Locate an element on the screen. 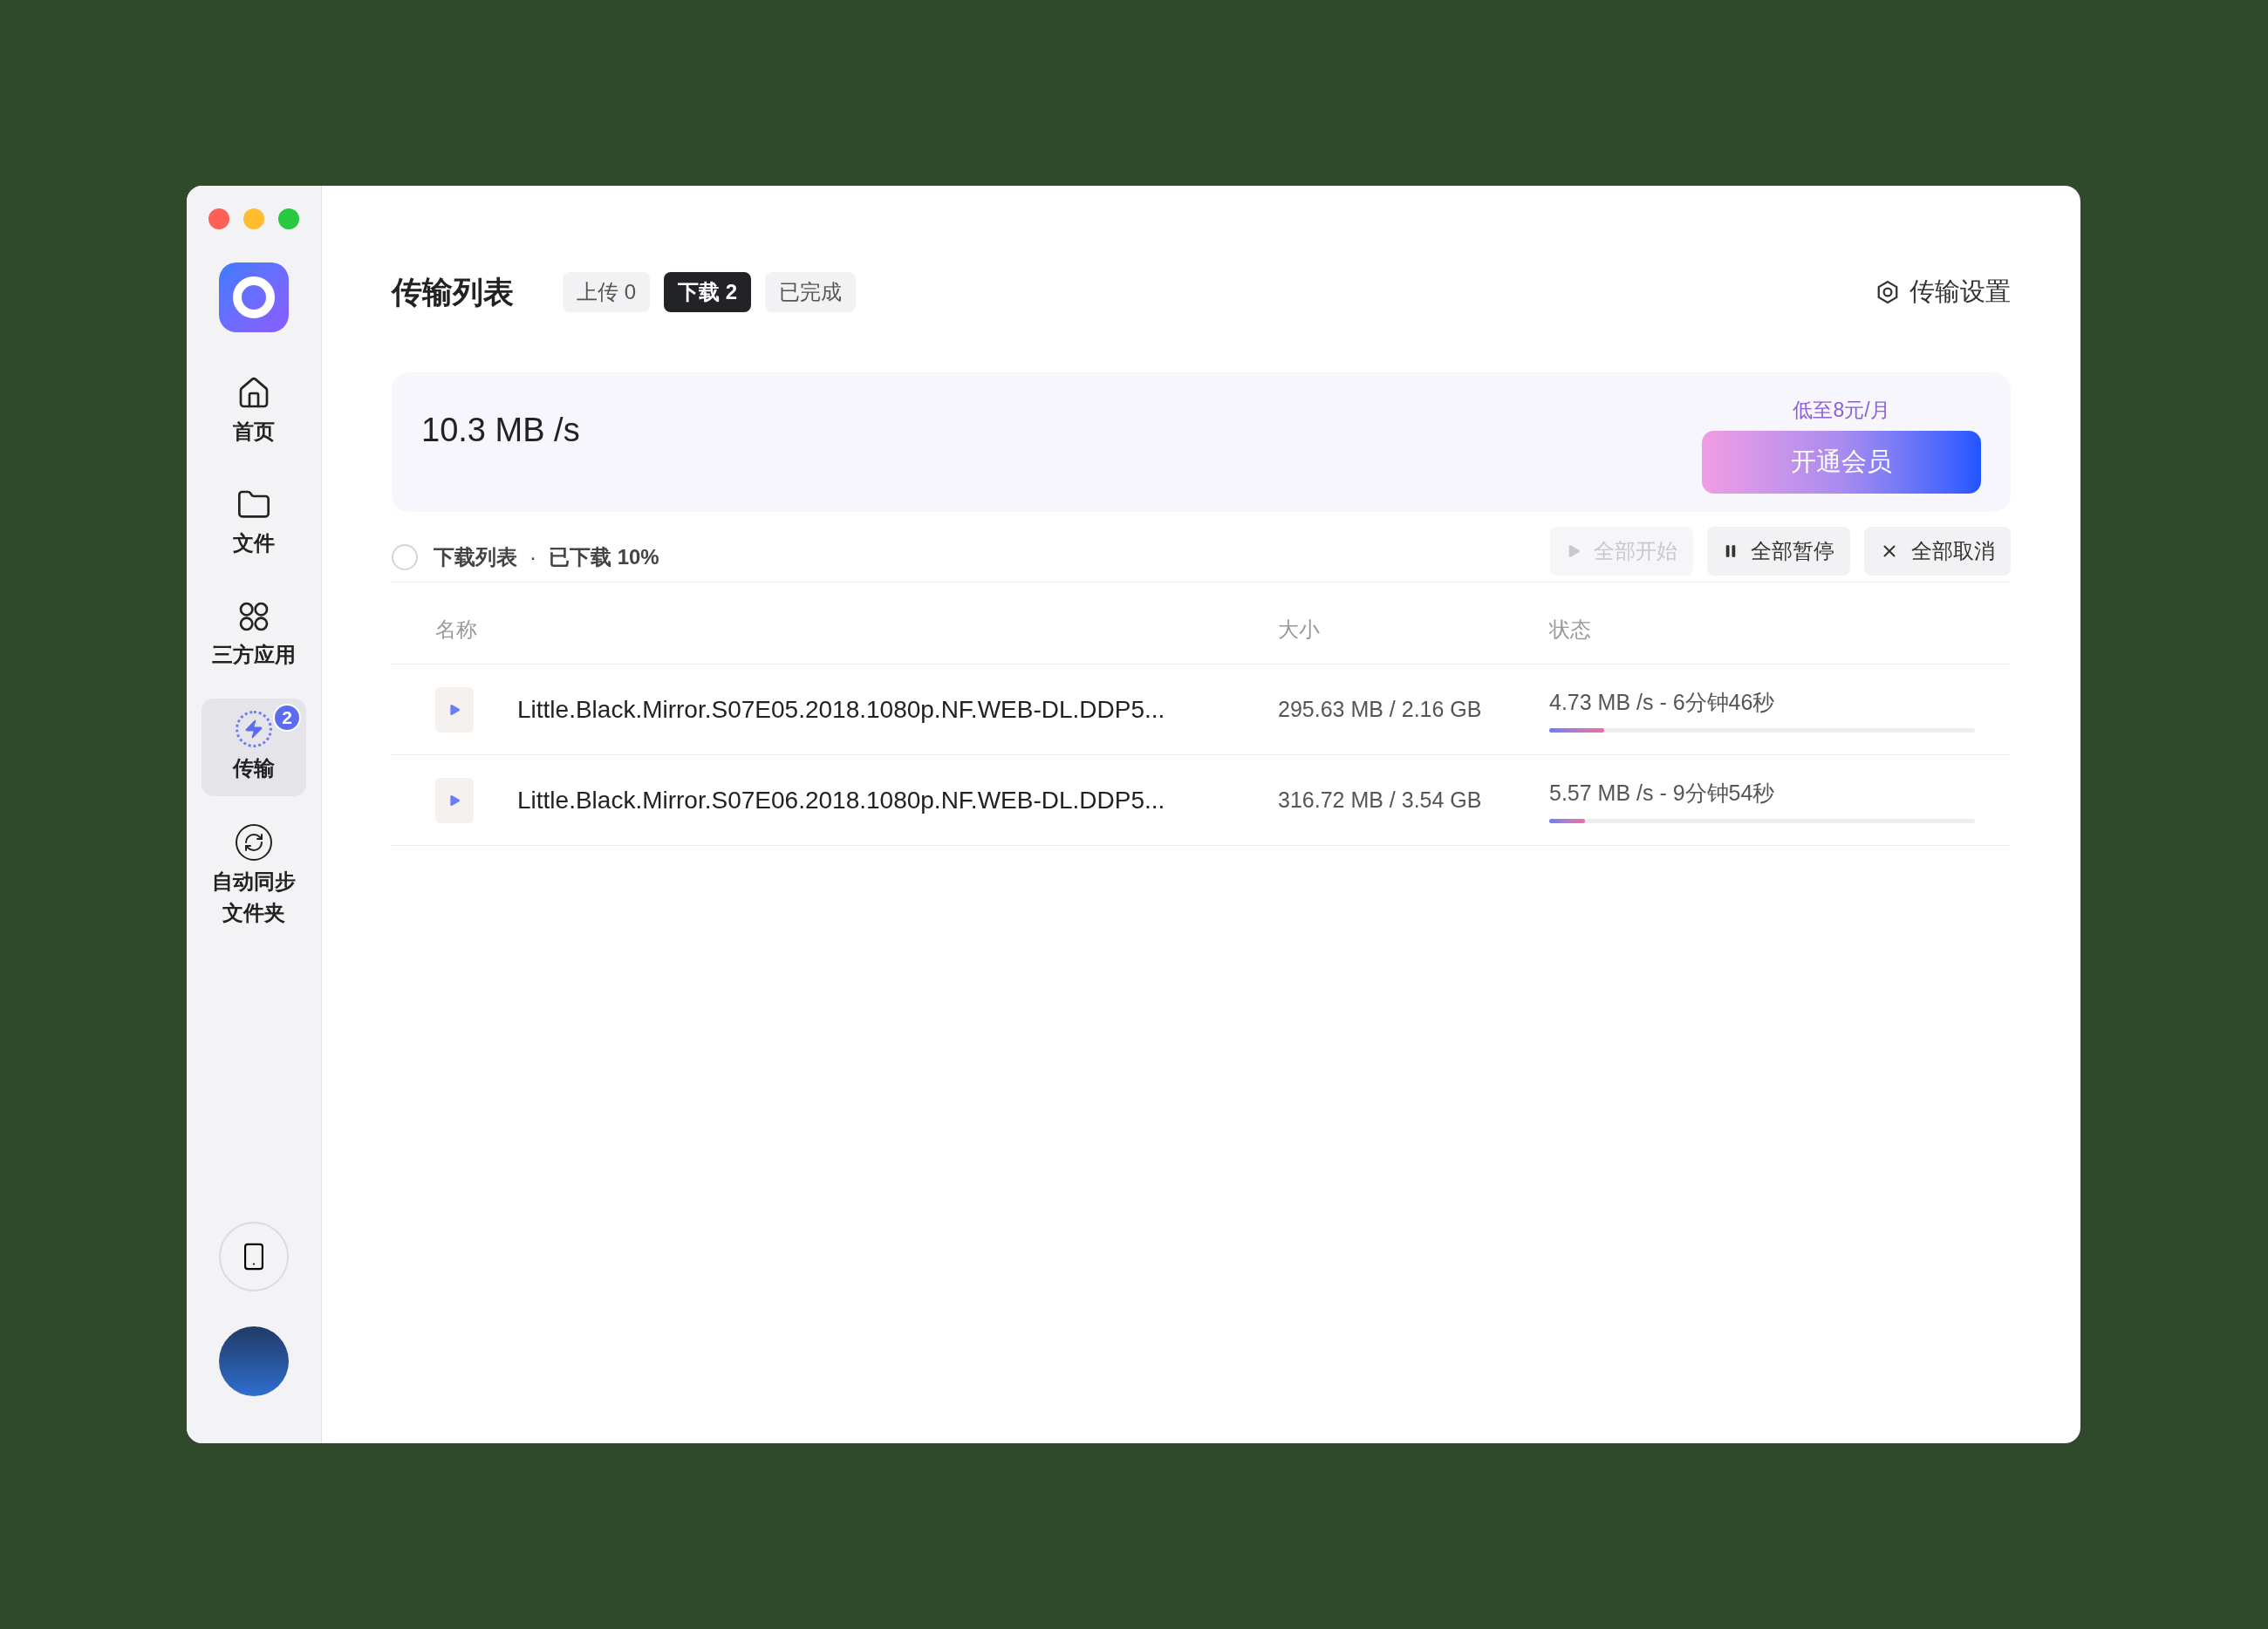 The width and height of the screenshot is (2268, 1629). download-row: Little.Black.Mirror.S07E05.2018.1080p.NF.WEB-DL.DDP5... 295.63 MB / 2.16 GB 4.73 MB /s - 6分钟46秒 is located at coordinates (1202, 710).